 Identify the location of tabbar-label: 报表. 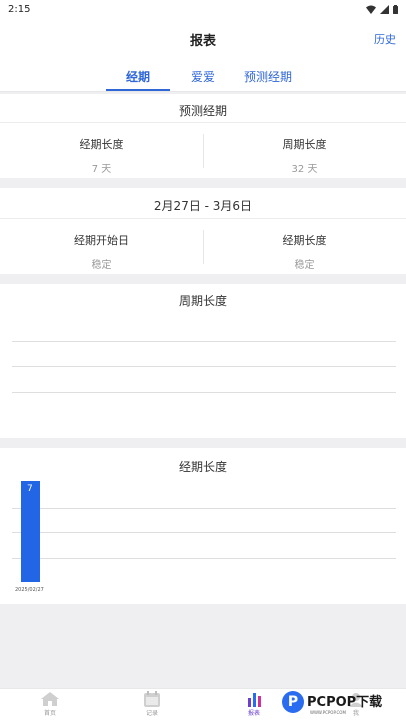
(253, 713).